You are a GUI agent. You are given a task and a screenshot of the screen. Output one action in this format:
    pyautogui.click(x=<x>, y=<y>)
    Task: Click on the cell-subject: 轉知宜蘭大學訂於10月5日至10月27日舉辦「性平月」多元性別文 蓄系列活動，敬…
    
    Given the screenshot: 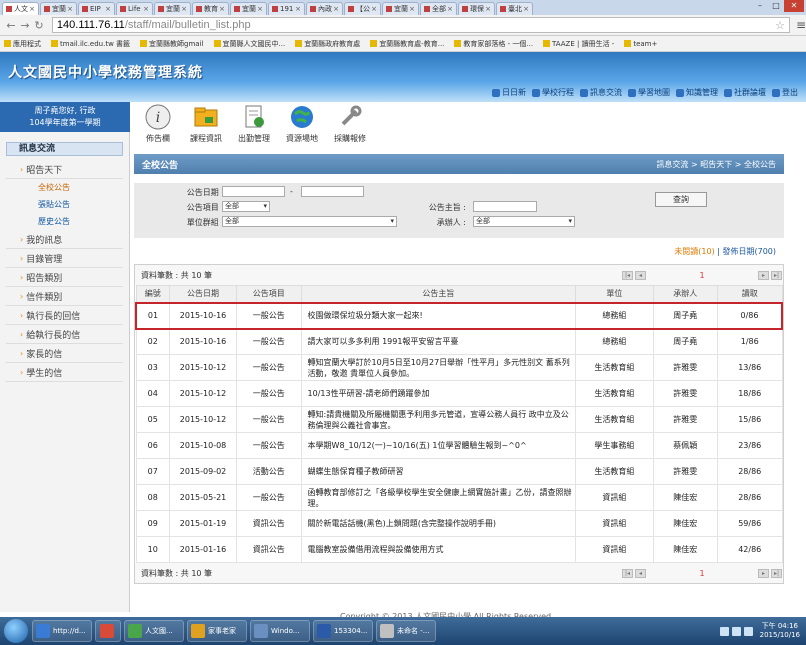 What is the action you would take?
    pyautogui.click(x=438, y=367)
    